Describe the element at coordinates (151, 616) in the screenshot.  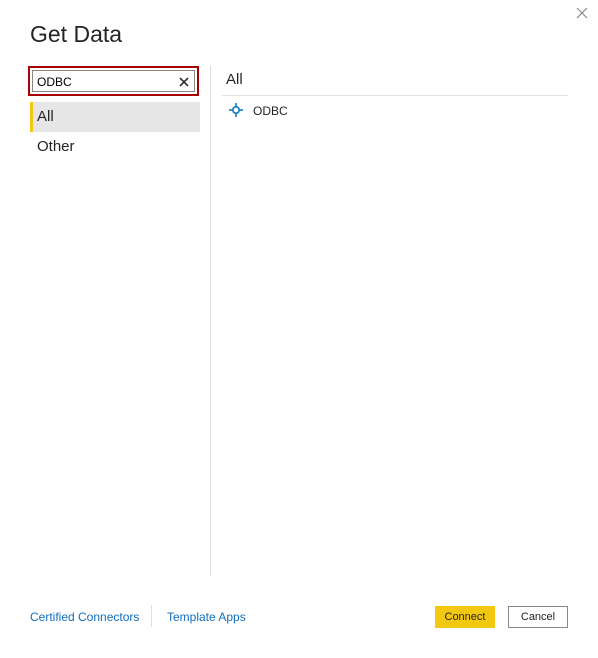
I see `footer-divider` at that location.